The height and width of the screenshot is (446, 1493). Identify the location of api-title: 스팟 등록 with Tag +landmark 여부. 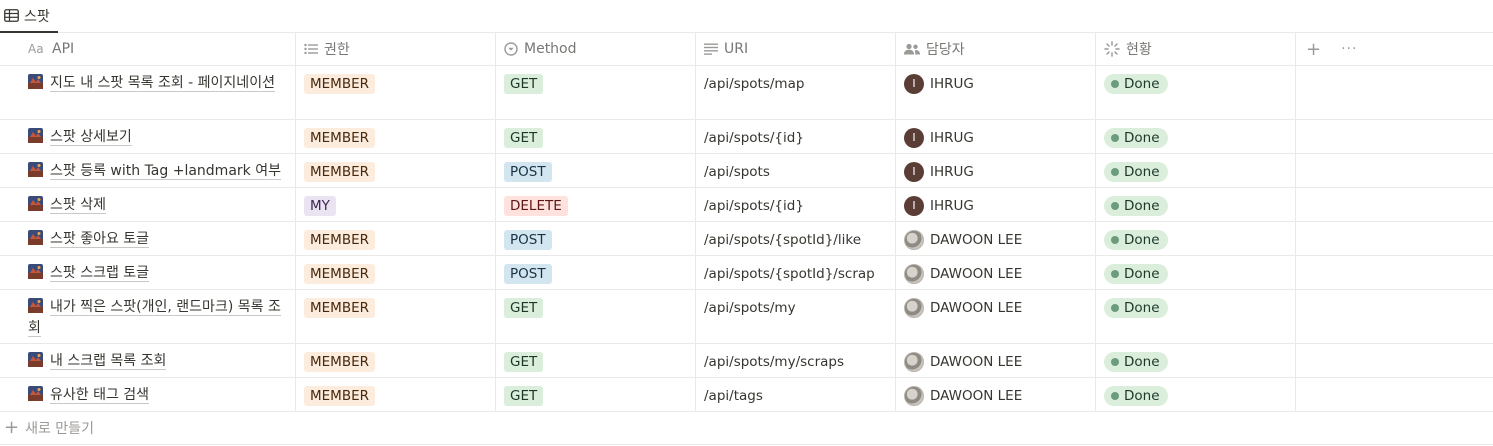
(165, 171).